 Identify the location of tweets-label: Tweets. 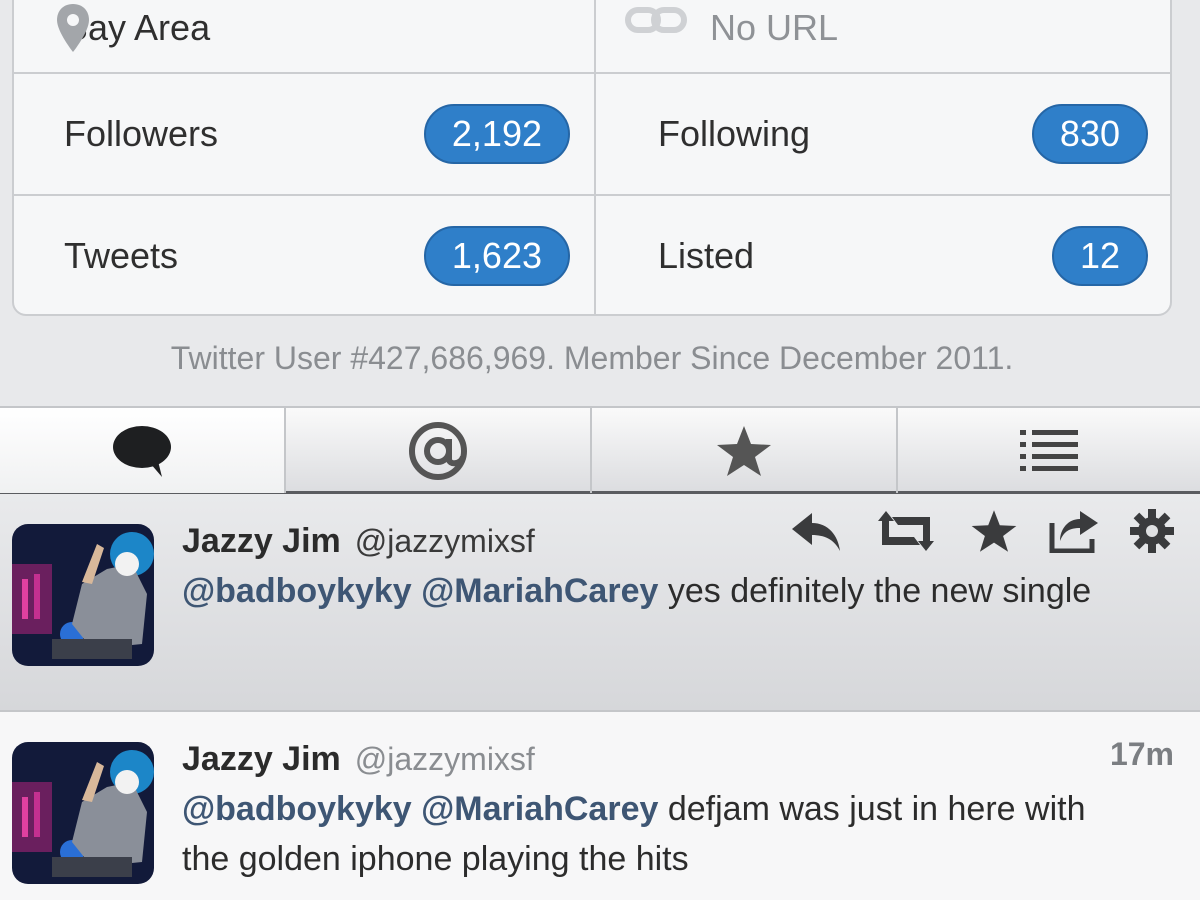
(121, 255).